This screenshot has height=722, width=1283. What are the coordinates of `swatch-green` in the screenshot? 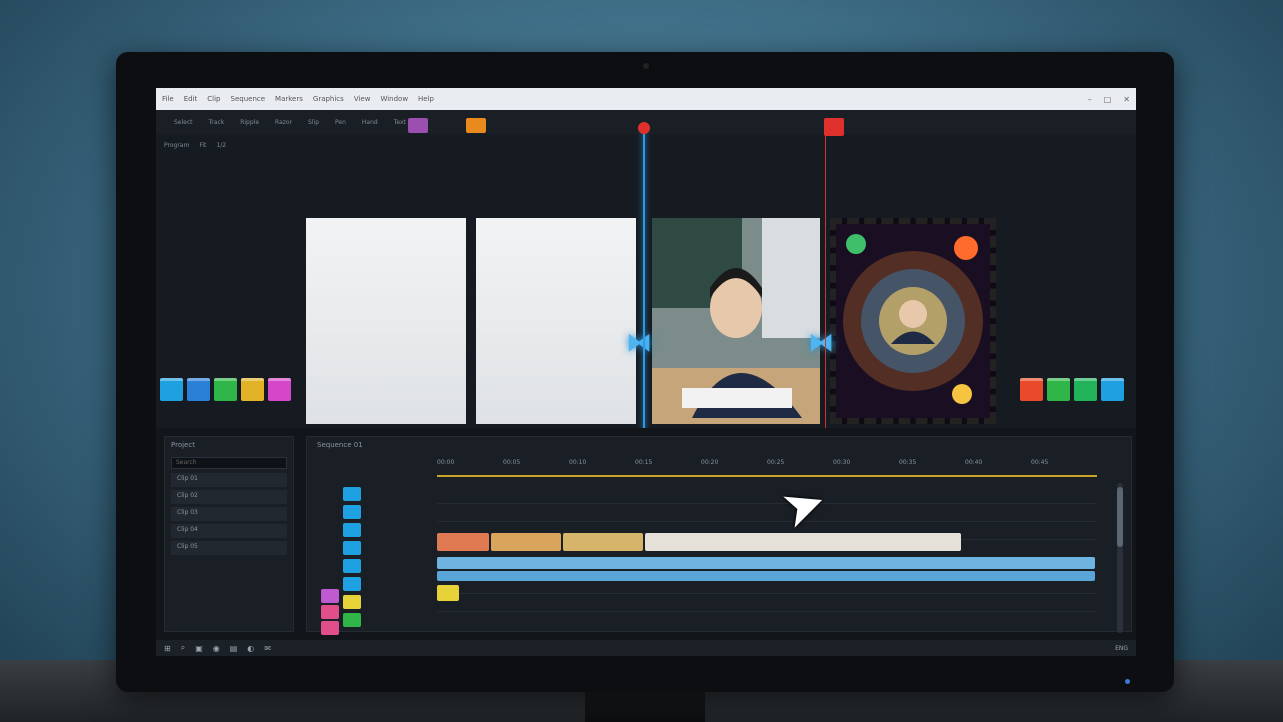 It's located at (225, 389).